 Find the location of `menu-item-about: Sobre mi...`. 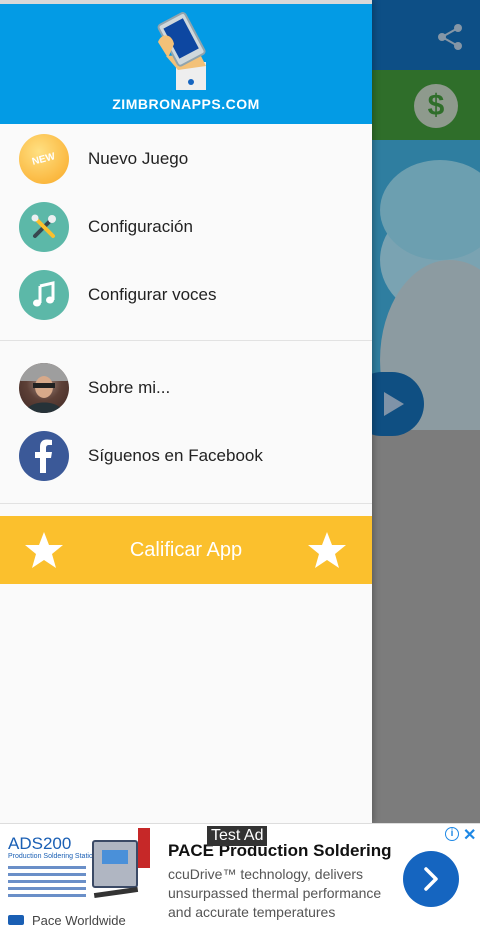

menu-item-about: Sobre mi... is located at coordinates (186, 388).